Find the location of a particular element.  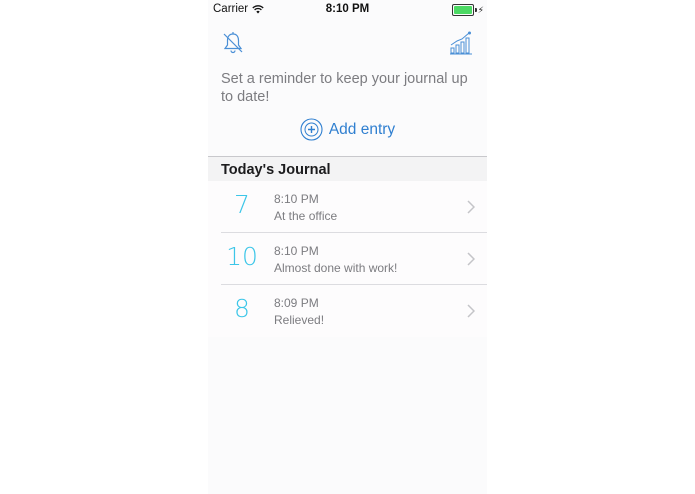

plus-circle-icon is located at coordinates (311, 129).